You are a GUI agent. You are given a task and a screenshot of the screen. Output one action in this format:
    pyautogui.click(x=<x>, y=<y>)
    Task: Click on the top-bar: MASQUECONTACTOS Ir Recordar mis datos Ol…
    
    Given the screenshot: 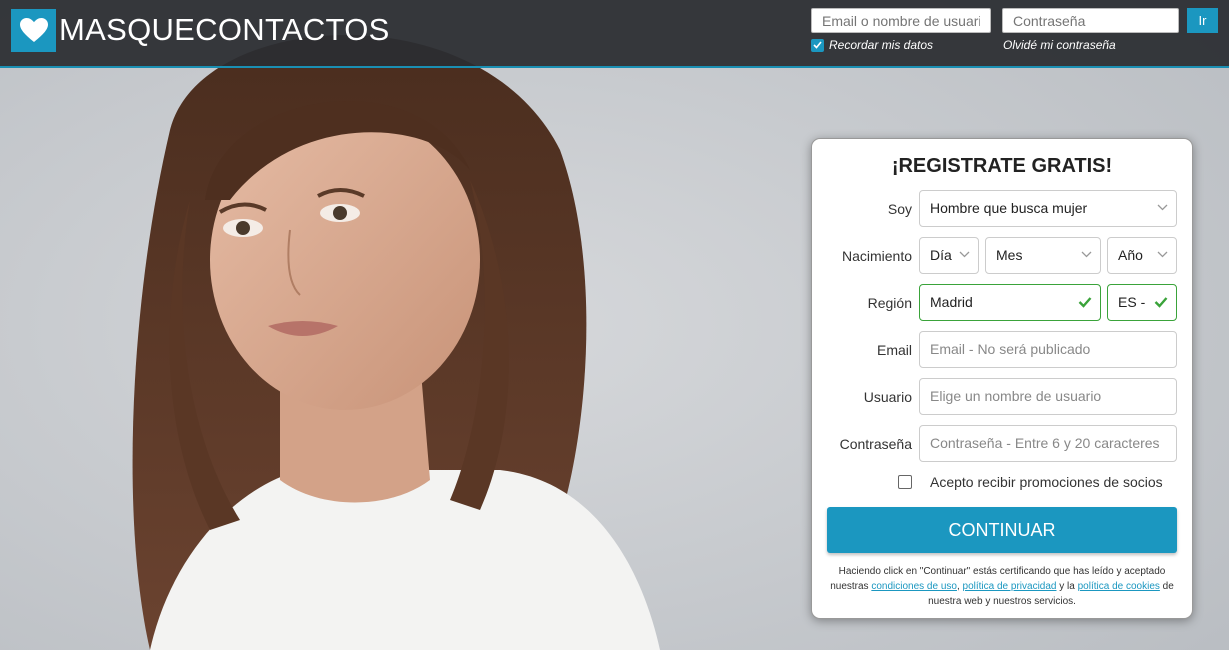 What is the action you would take?
    pyautogui.click(x=614, y=34)
    